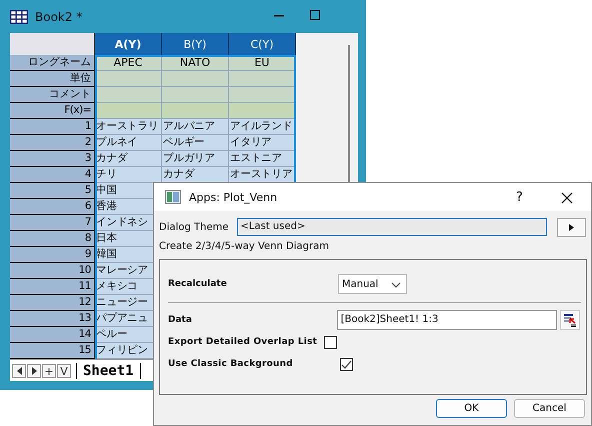 The width and height of the screenshot is (592, 426). What do you see at coordinates (52, 271) in the screenshot?
I see `row-header: 10` at bounding box center [52, 271].